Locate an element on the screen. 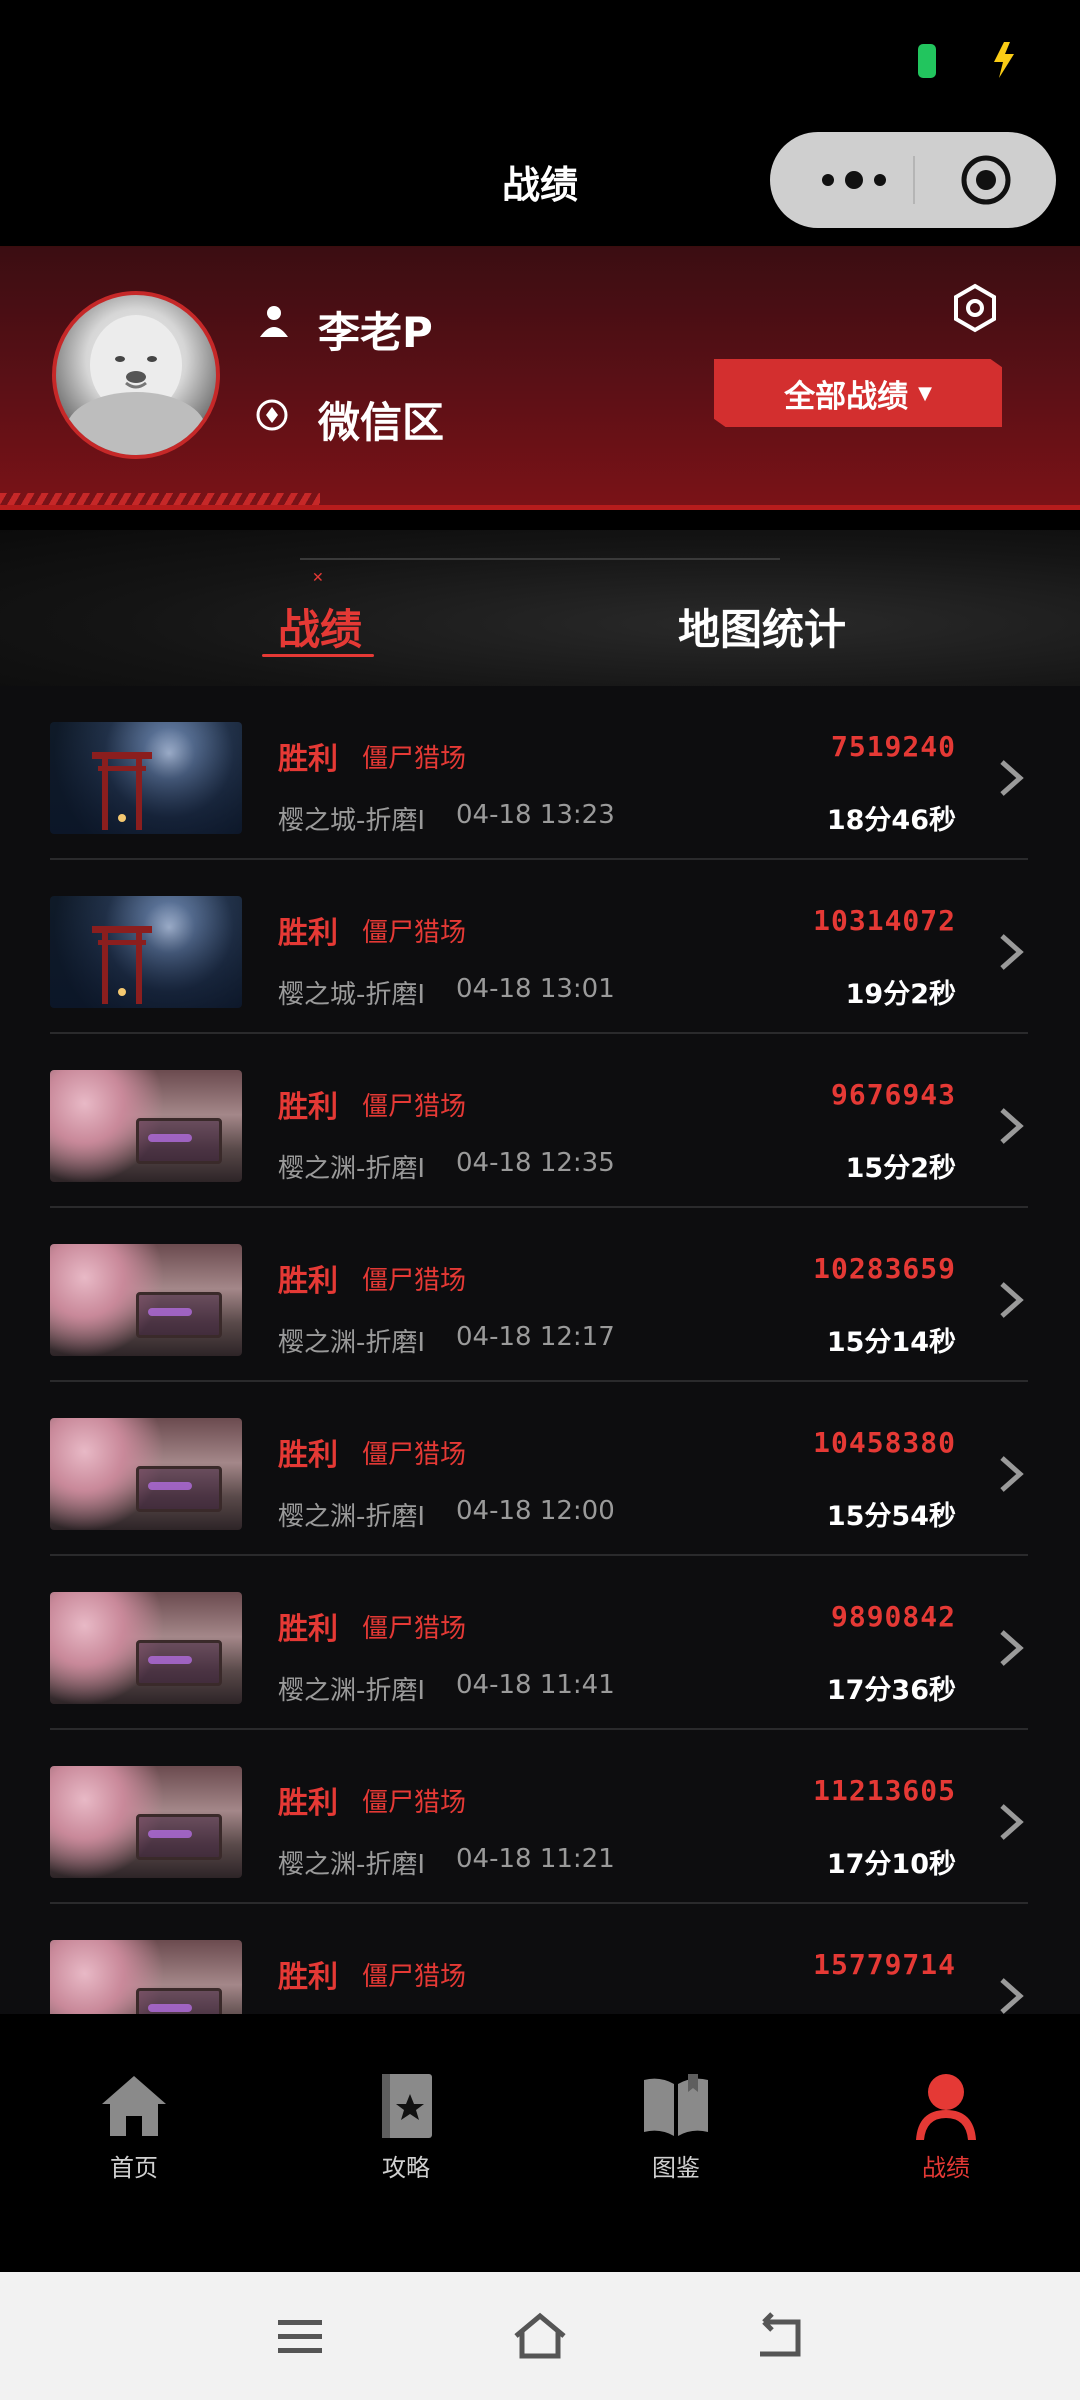 Image resolution: width=1080 pixels, height=2400 pixels. match-score: 10458380 is located at coordinates (884, 1442).